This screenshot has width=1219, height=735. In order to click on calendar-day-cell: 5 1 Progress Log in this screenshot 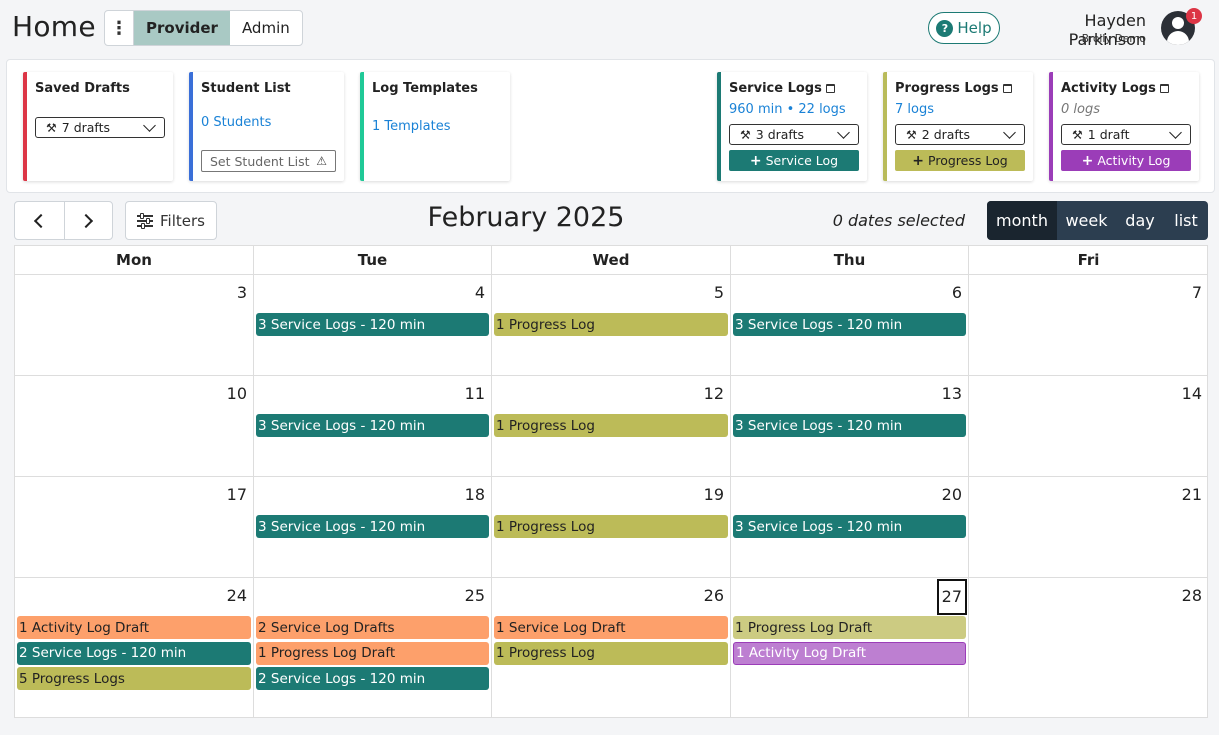, I will do `click(611, 325)`.